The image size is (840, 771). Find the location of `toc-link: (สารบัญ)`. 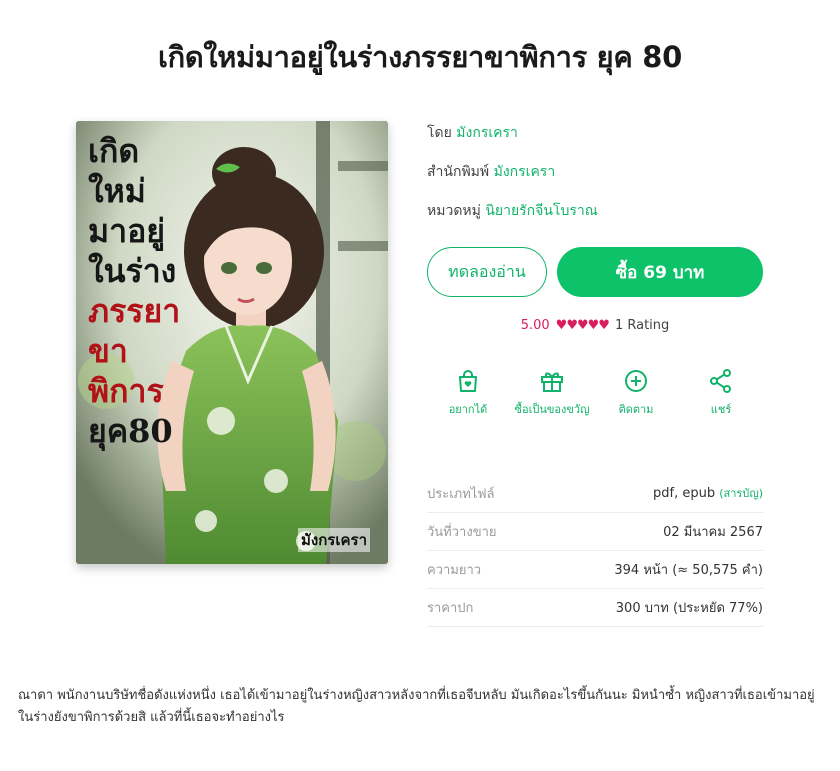

toc-link: (สารบัญ) is located at coordinates (741, 493).